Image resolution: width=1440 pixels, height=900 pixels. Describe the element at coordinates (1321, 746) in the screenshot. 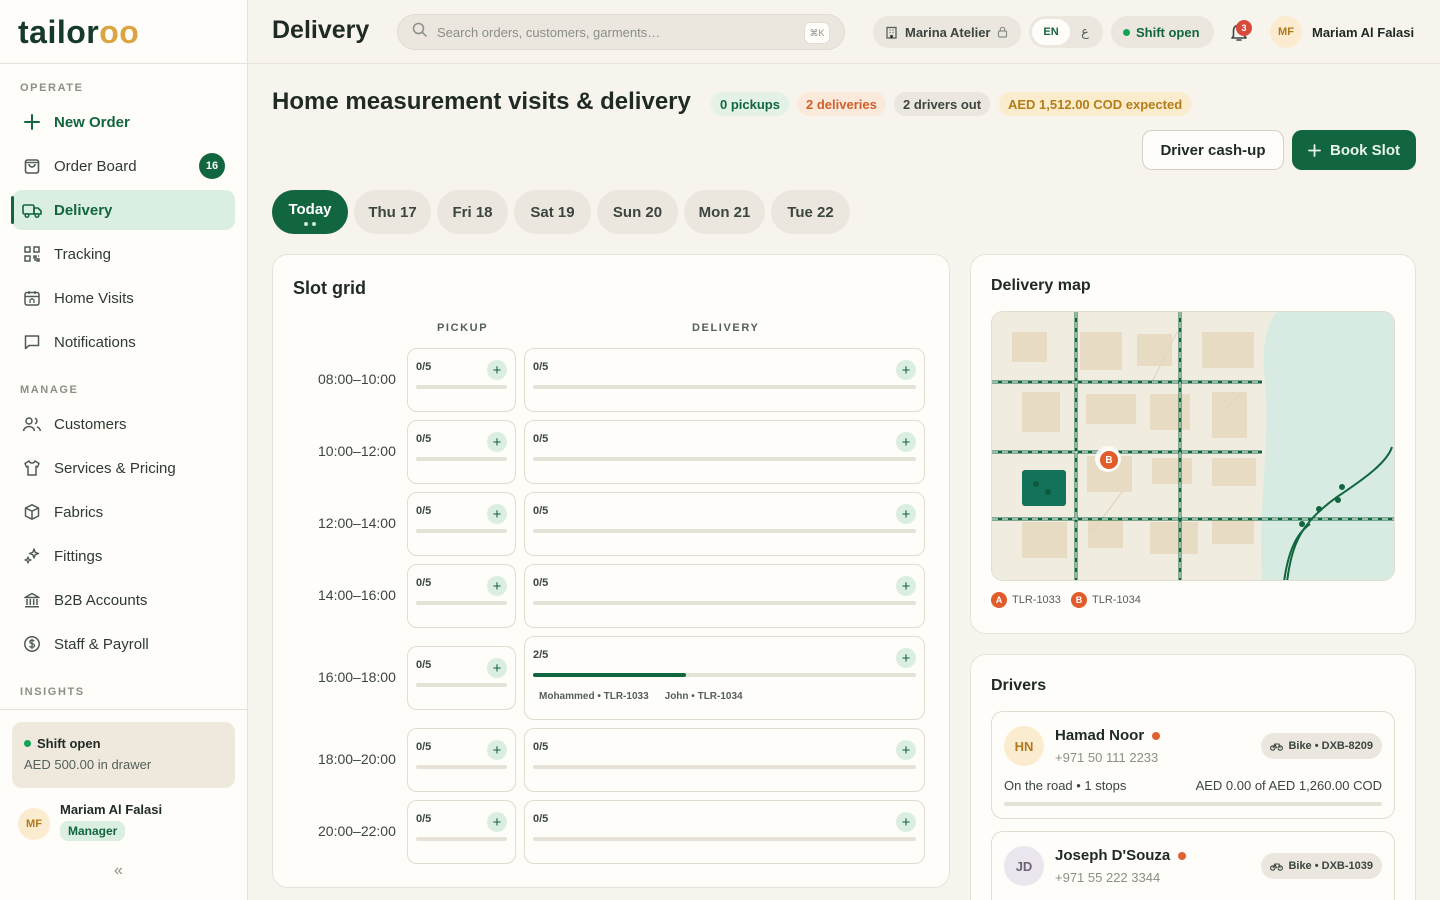

I see `vehicle-badge: Bike • DXB-8209` at that location.